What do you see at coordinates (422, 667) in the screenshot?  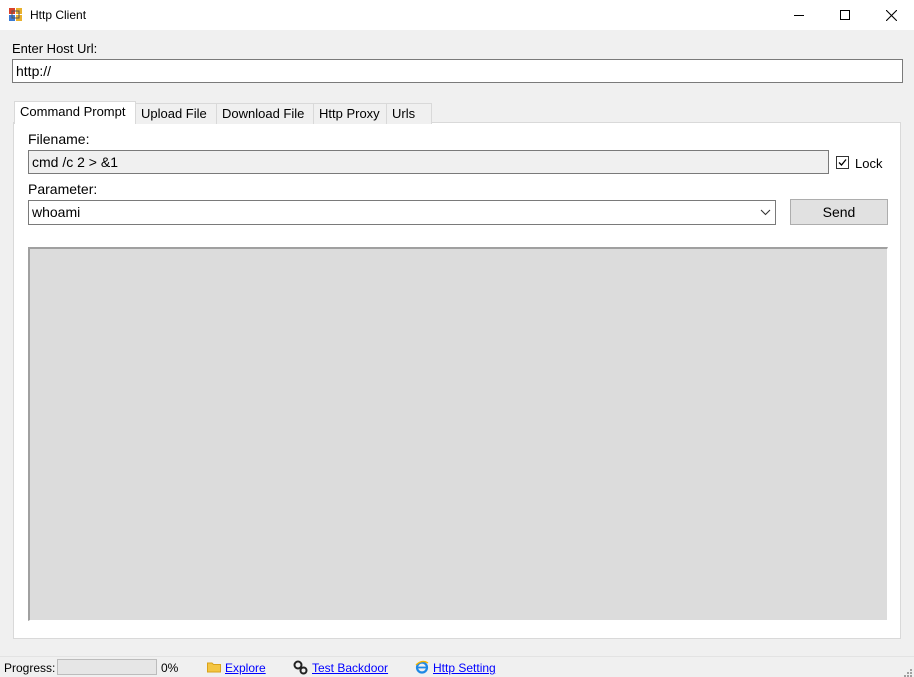 I see `ie-icon` at bounding box center [422, 667].